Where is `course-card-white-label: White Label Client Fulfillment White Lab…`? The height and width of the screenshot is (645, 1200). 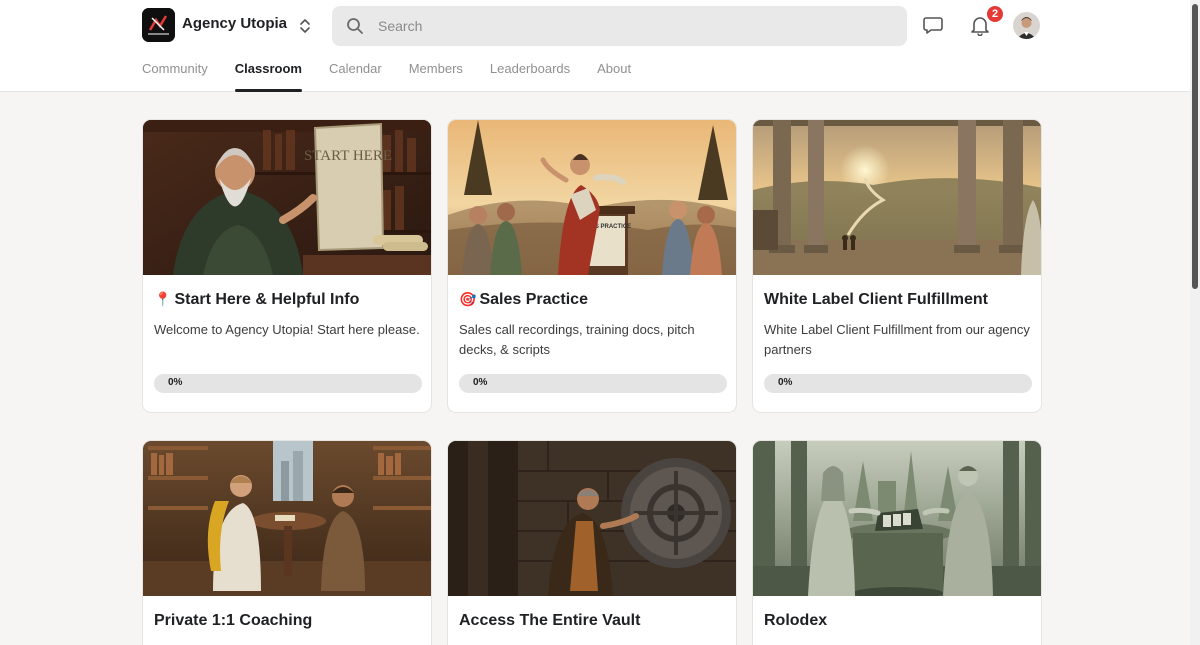
course-card-white-label: White Label Client Fulfillment White Lab… is located at coordinates (897, 266).